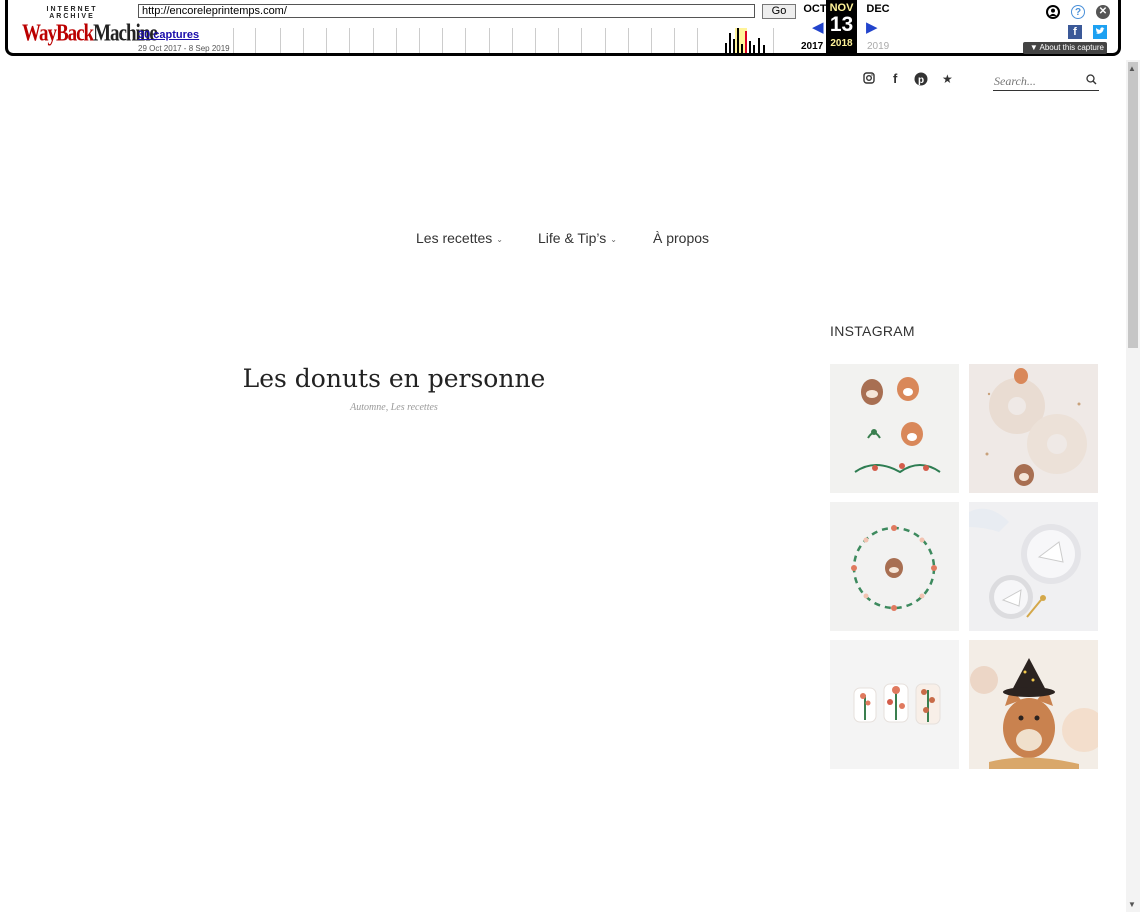 The width and height of the screenshot is (1140, 912). I want to click on pinterest-icon: p, so click(921, 80).